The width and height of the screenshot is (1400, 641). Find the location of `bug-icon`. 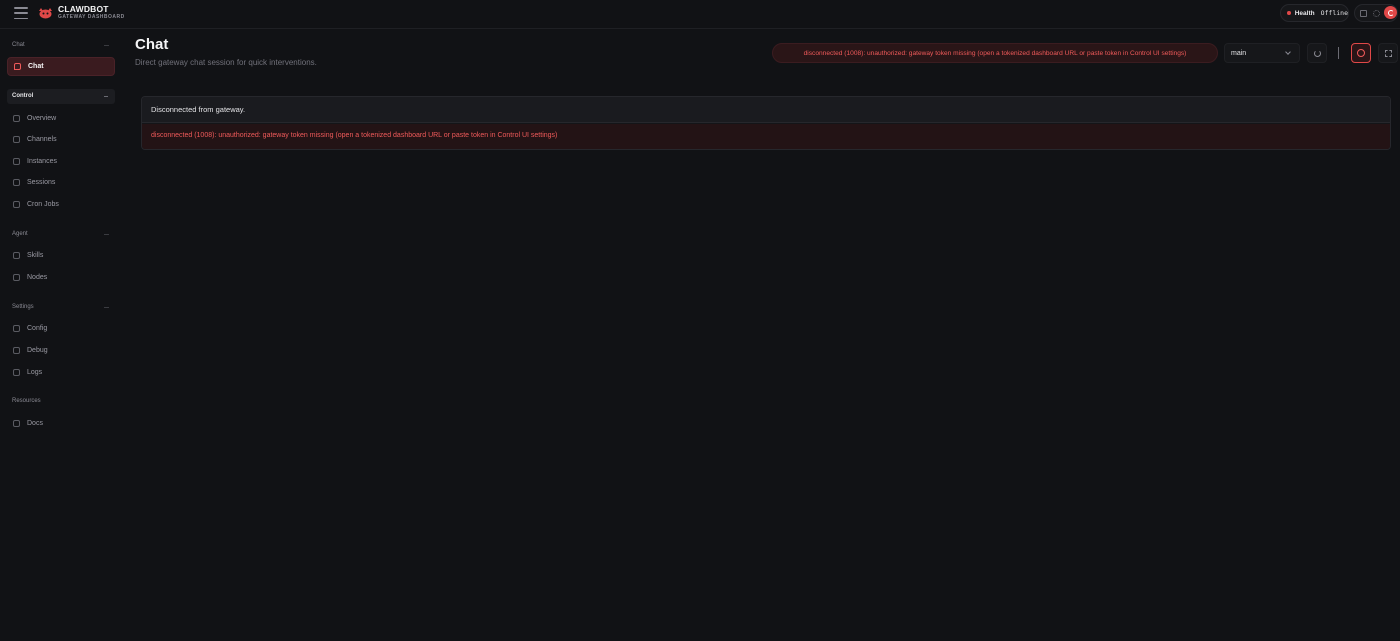

bug-icon is located at coordinates (16, 350).